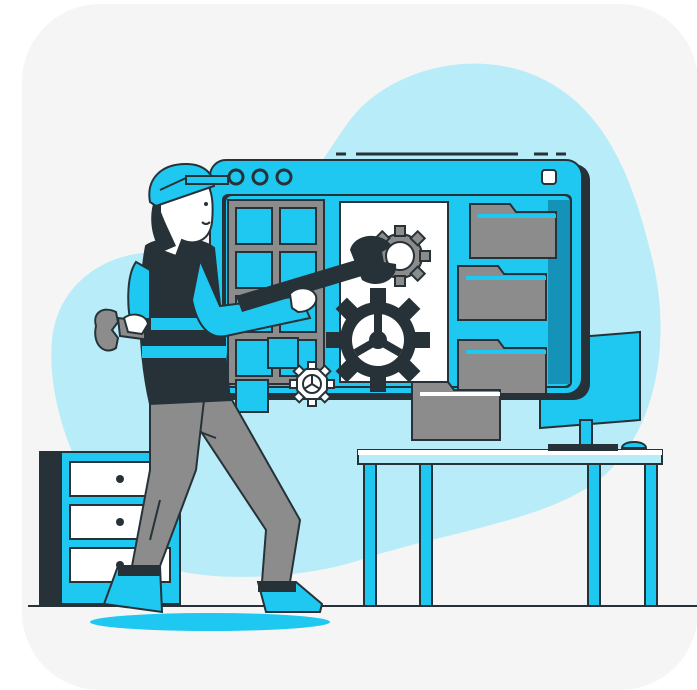  I want to click on hand, so click(136, 324).